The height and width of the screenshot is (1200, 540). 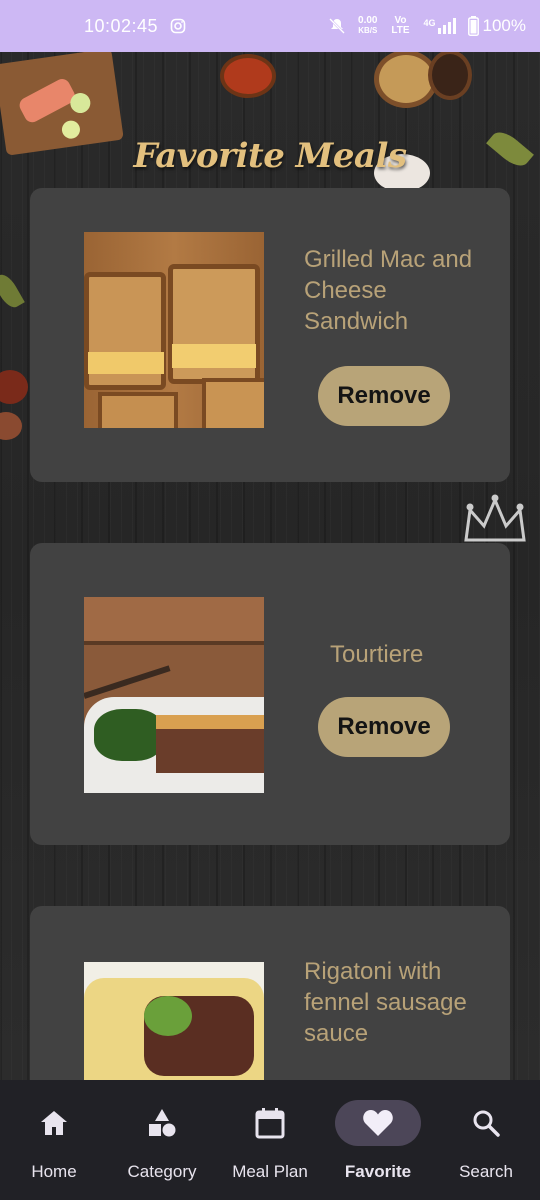 I want to click on network-speed: 0.00 KB/S, so click(x=368, y=25).